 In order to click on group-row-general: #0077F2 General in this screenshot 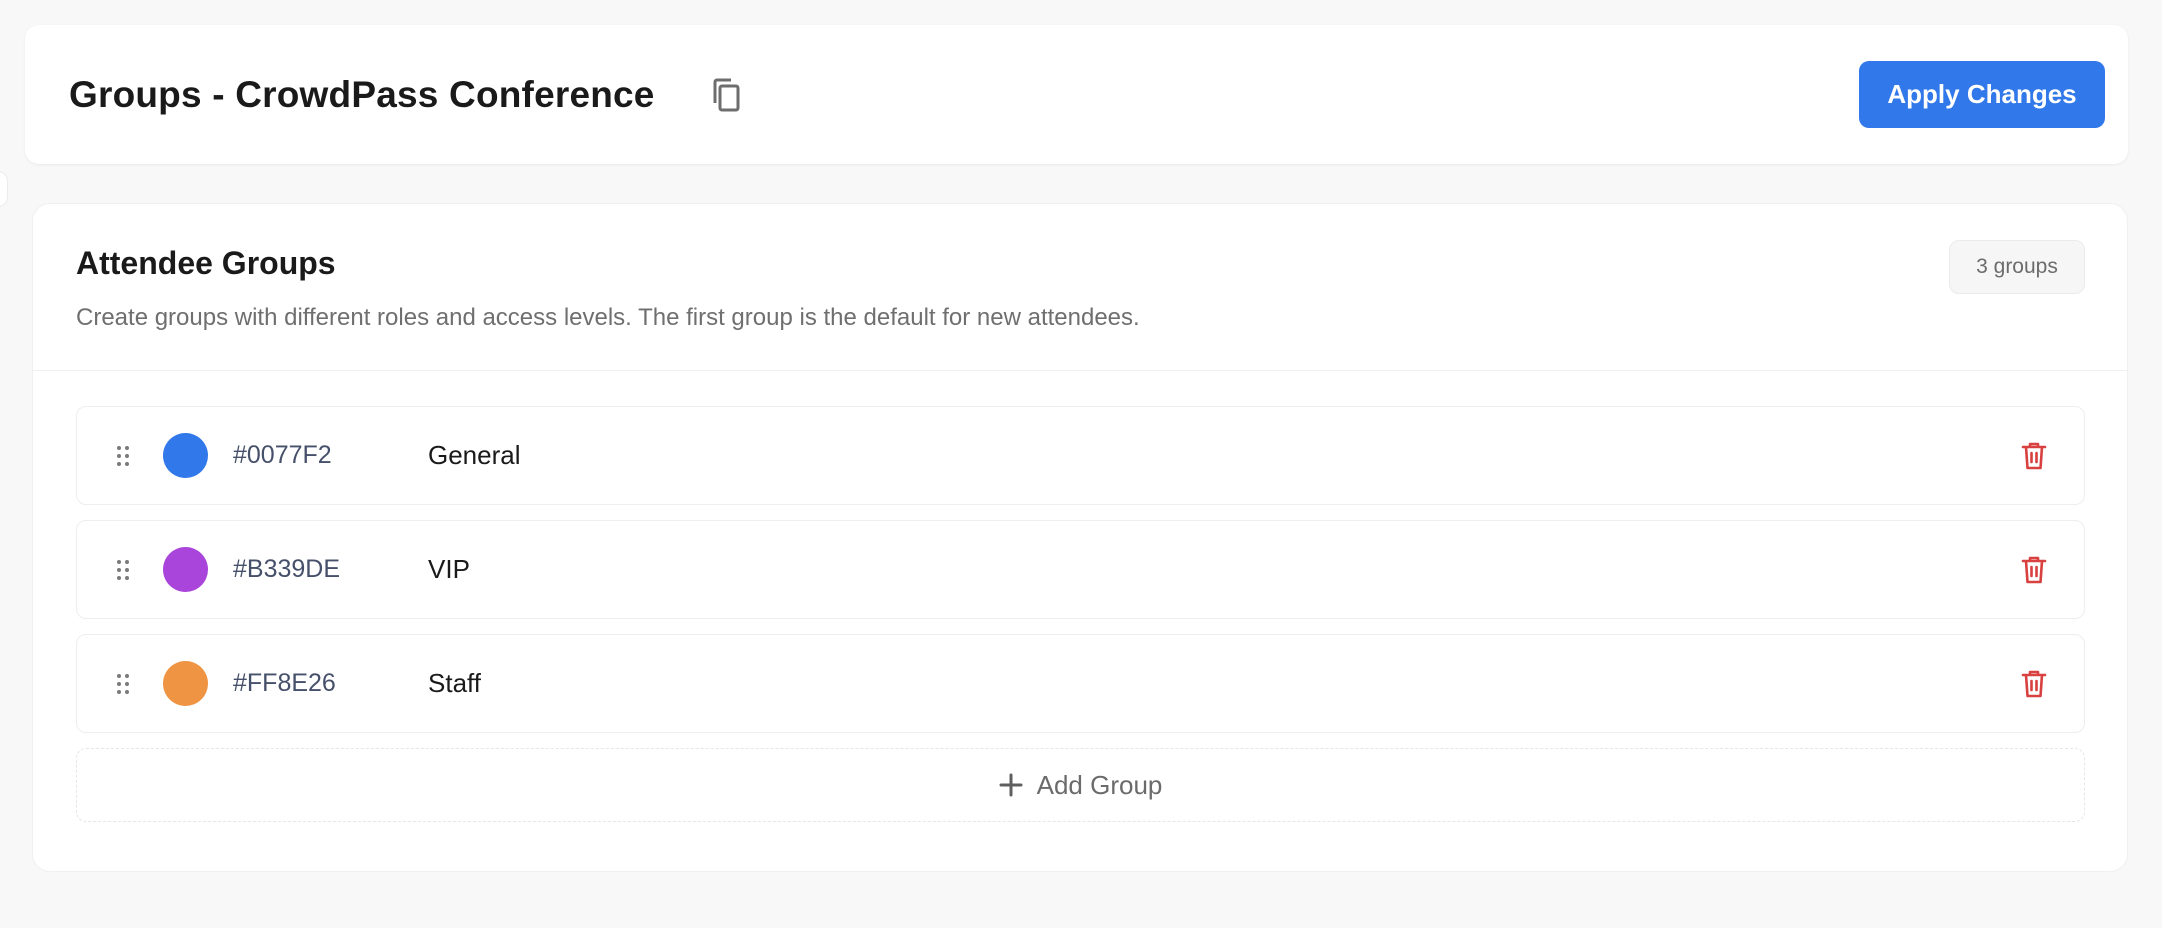, I will do `click(1080, 455)`.